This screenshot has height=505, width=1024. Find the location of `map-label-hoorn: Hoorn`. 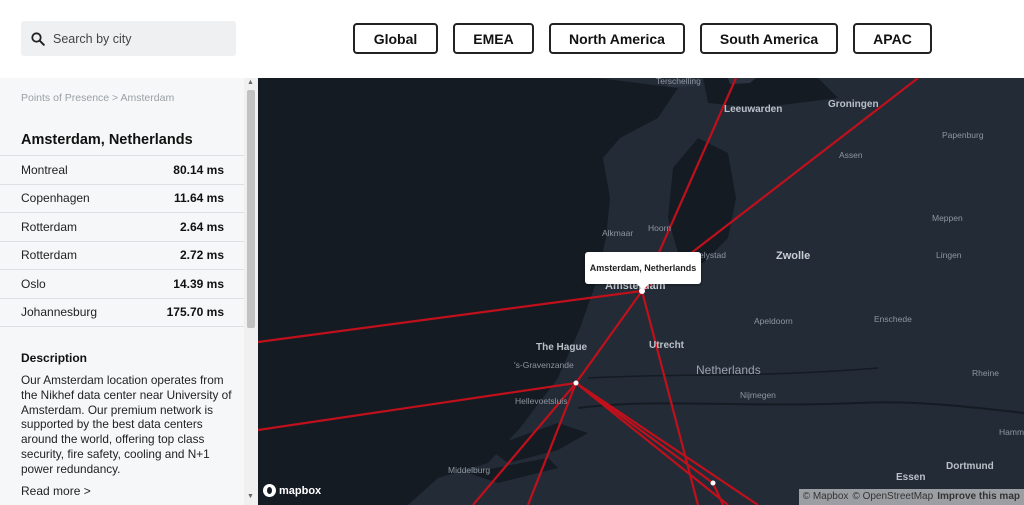

map-label-hoorn: Hoorn is located at coordinates (660, 228).